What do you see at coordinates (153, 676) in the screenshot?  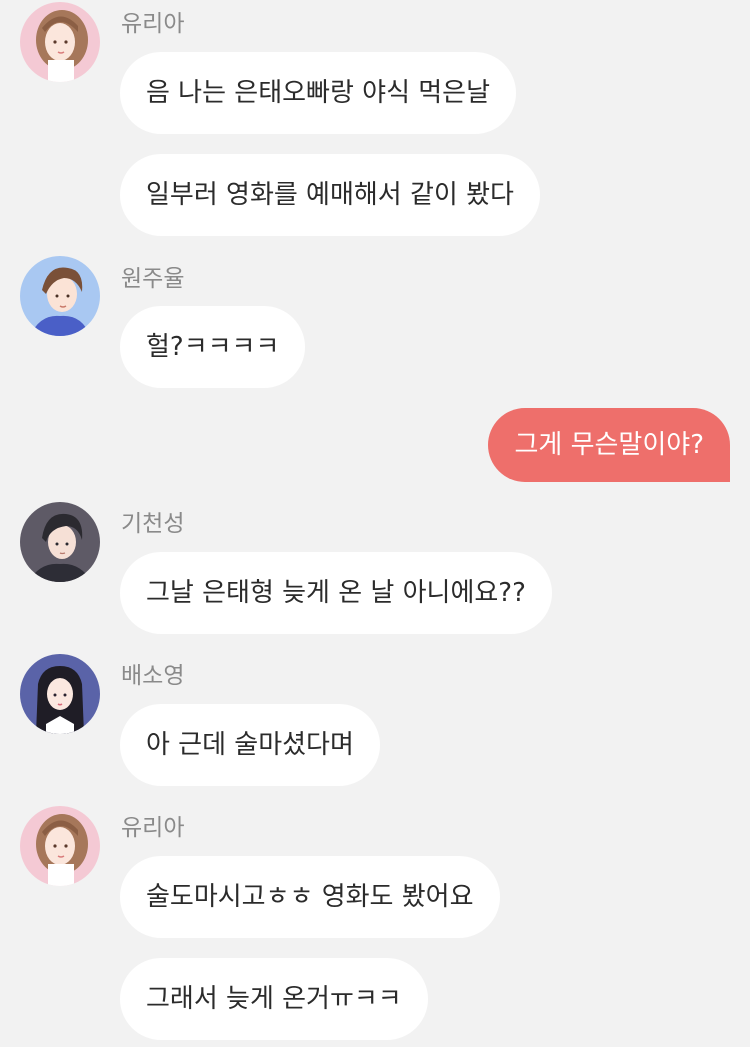 I see `sender-name: 배소영` at bounding box center [153, 676].